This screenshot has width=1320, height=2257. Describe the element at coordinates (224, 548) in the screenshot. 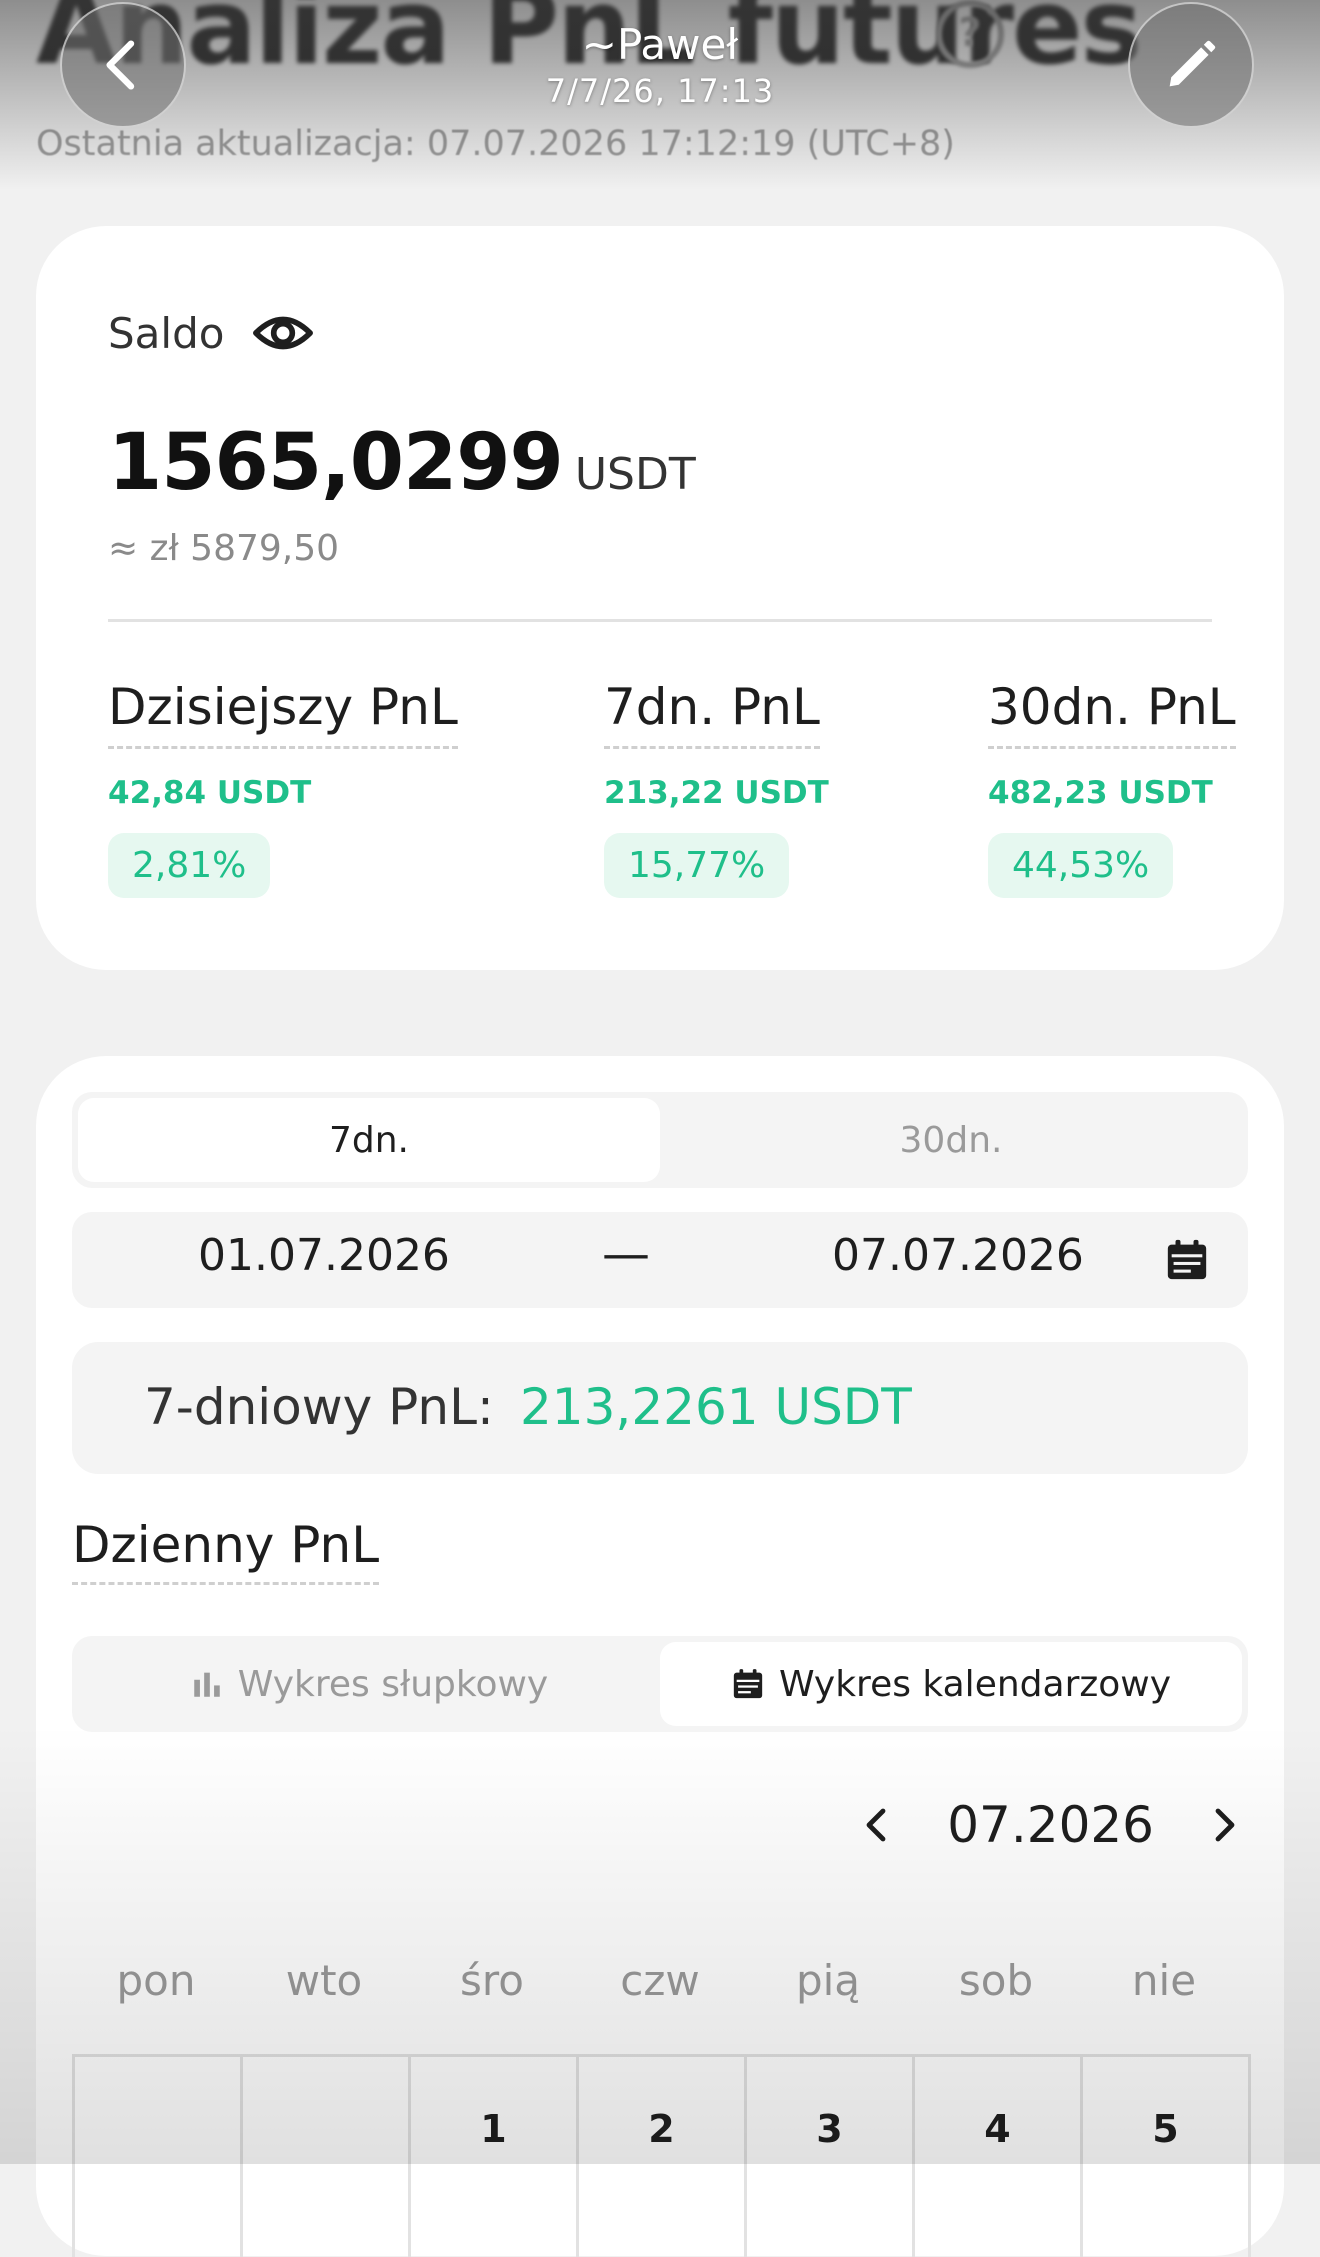

I see `balance-approx: ≈ zł 5879,50` at that location.